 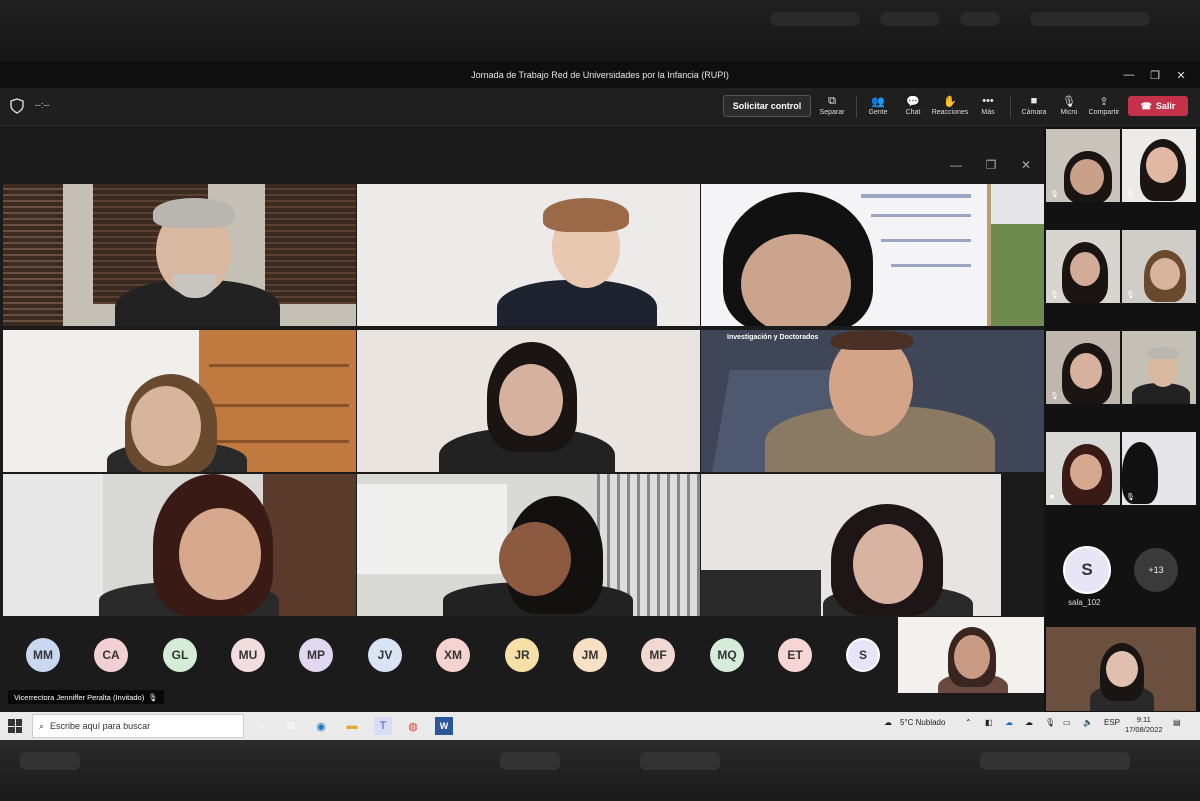 What do you see at coordinates (522, 655) in the screenshot?
I see `participant-avatar: JR` at bounding box center [522, 655].